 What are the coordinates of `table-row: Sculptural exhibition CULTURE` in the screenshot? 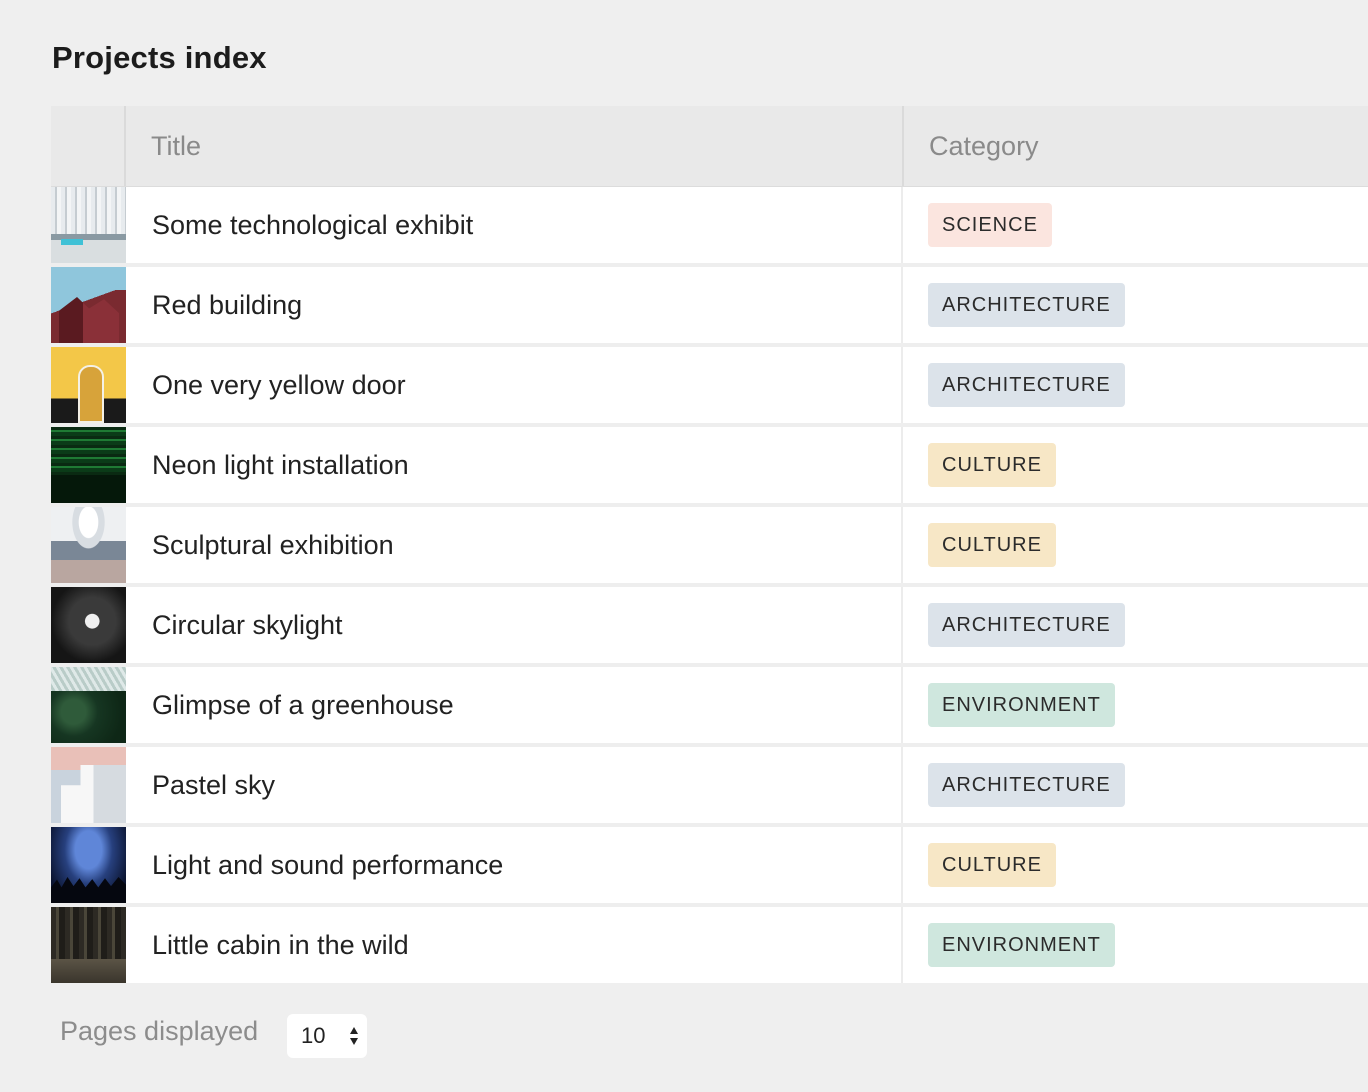 It's located at (709, 547).